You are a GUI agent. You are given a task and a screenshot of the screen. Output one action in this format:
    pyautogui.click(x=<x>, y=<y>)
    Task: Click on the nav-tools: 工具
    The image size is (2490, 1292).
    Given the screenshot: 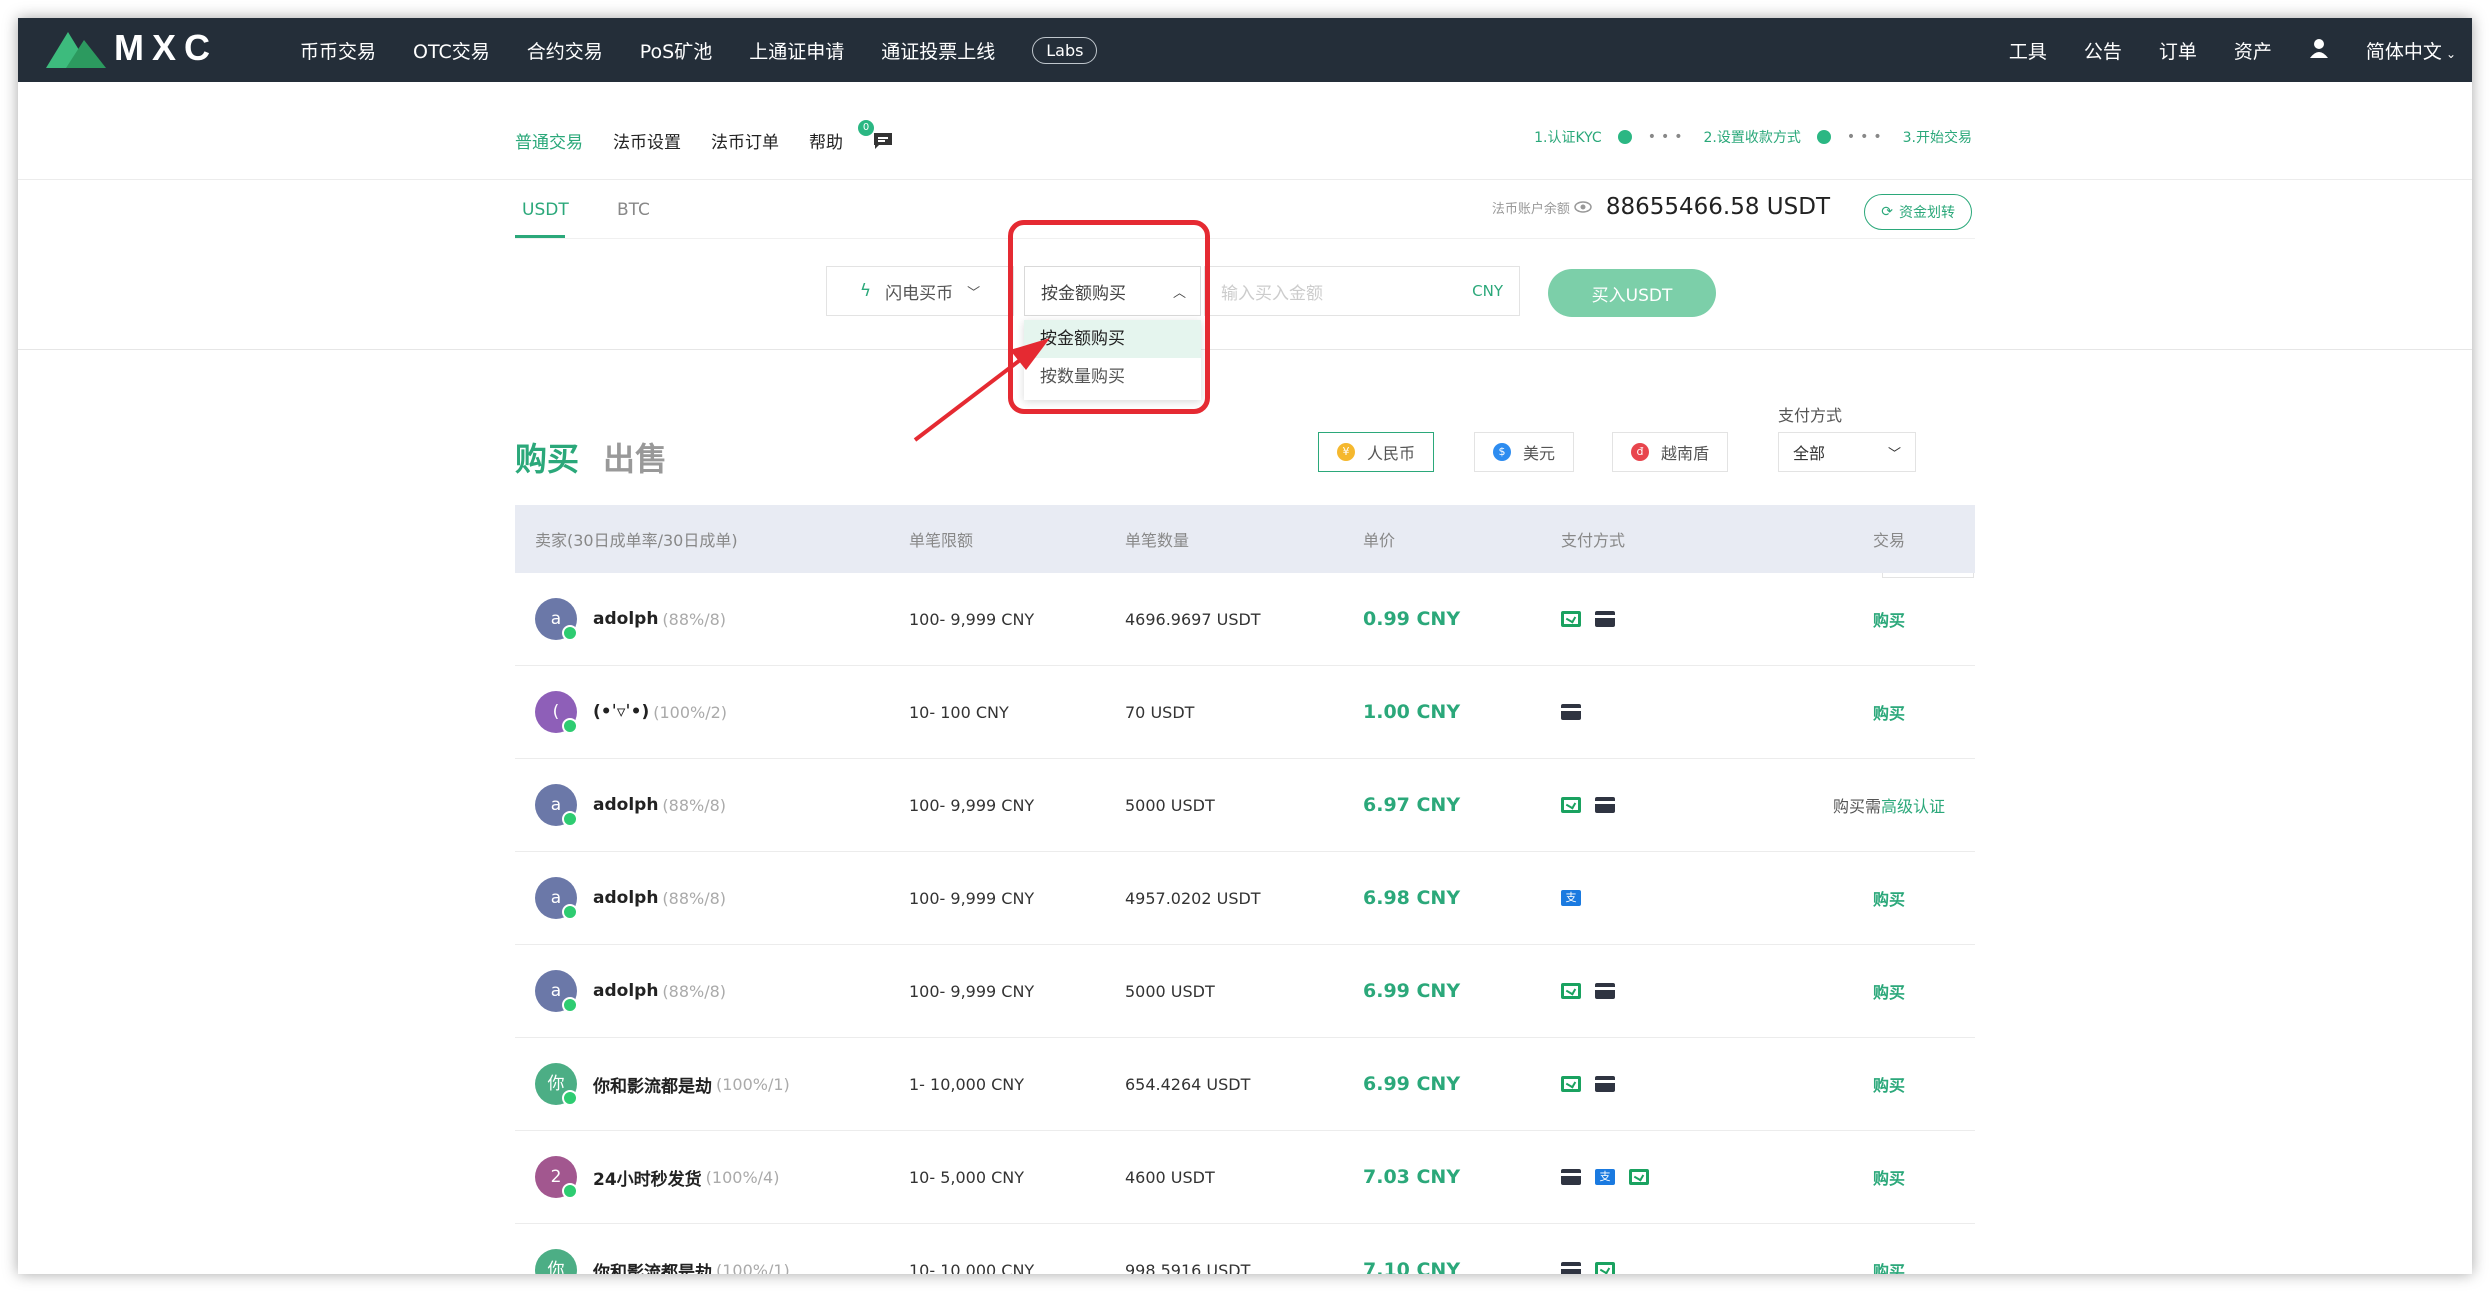 What is the action you would take?
    pyautogui.click(x=2028, y=50)
    